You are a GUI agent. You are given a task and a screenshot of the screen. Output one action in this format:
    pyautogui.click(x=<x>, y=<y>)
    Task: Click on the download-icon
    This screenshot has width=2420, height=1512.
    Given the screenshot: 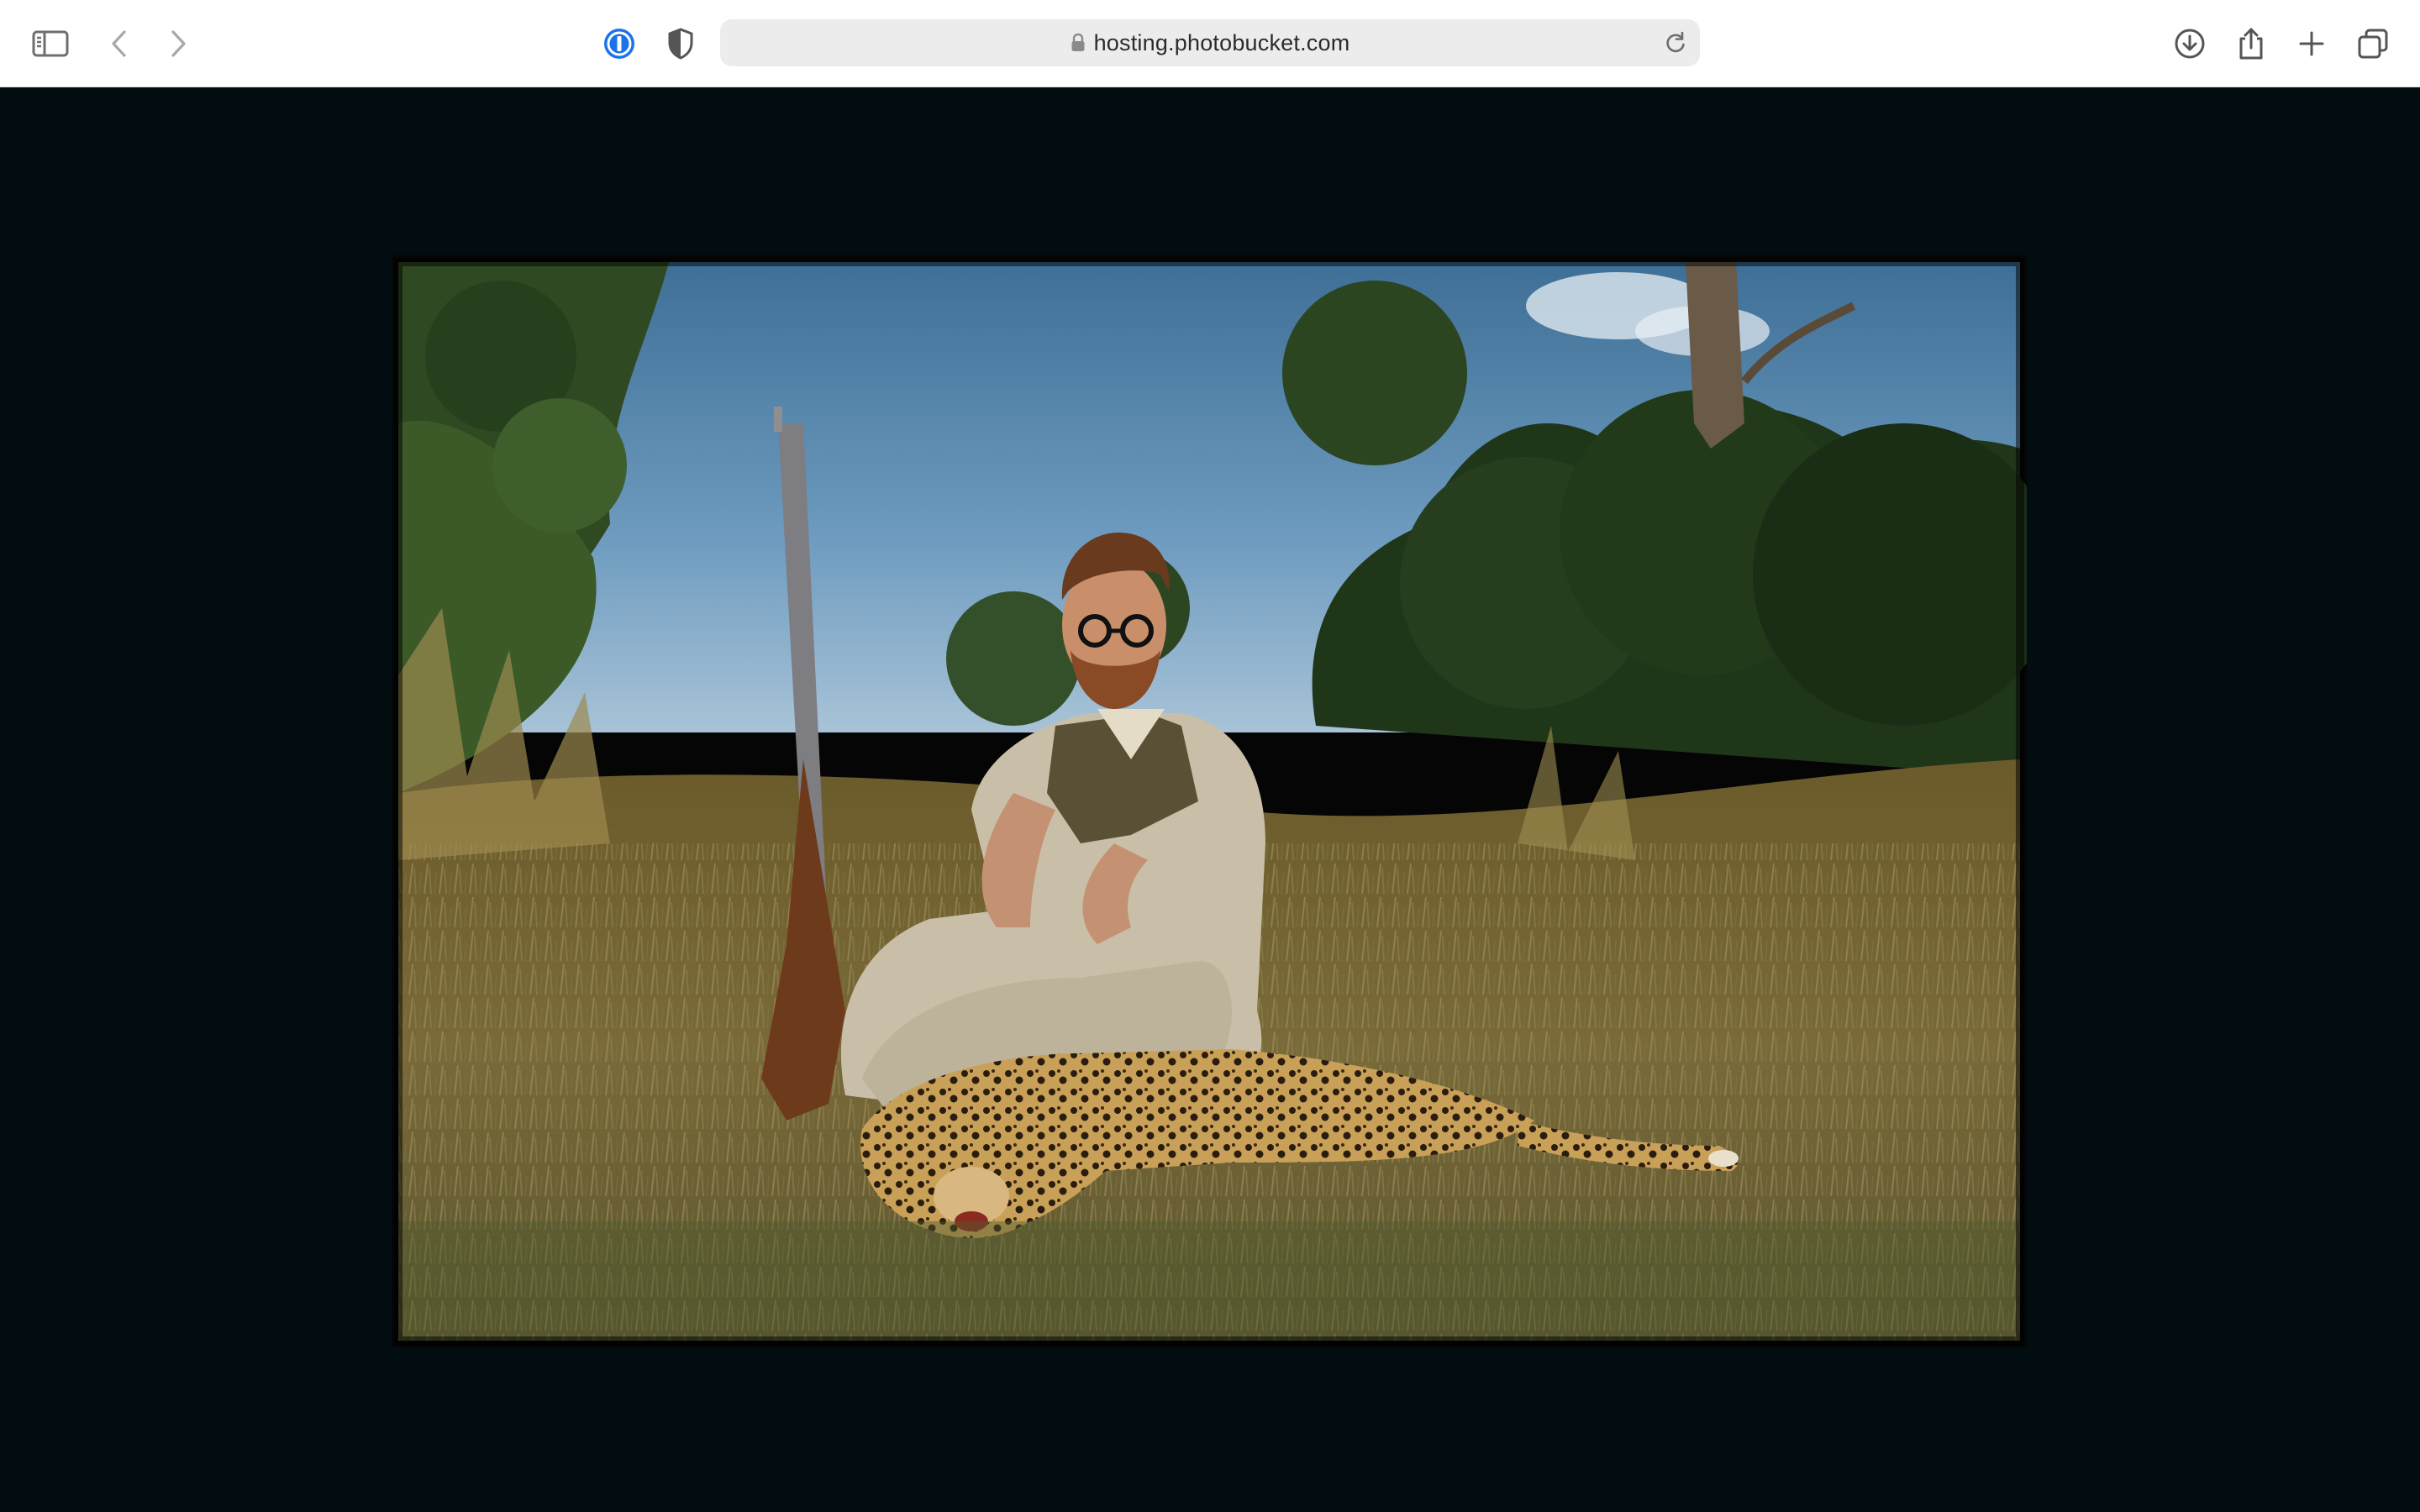 What is the action you would take?
    pyautogui.click(x=2190, y=44)
    